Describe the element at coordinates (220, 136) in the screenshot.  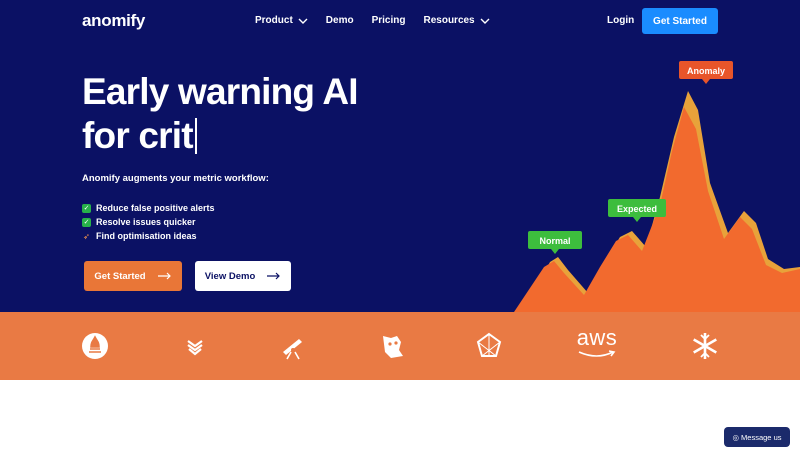
I see `headline-line-2: for crit` at that location.